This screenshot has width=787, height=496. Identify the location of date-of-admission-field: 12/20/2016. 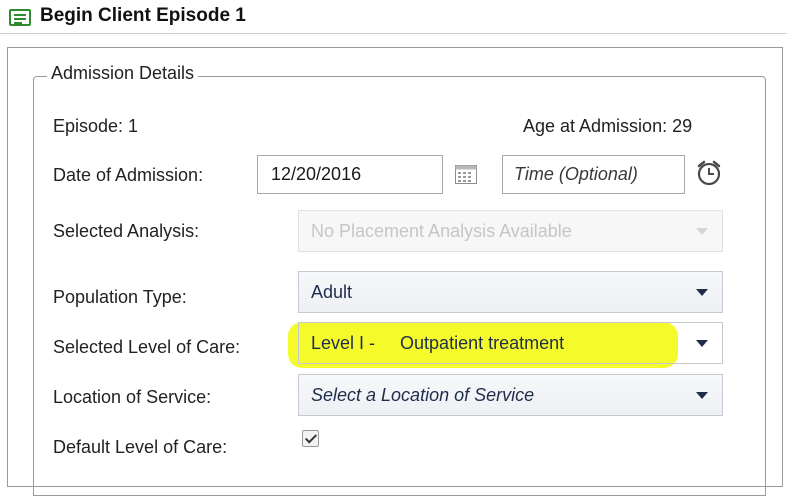
(350, 174).